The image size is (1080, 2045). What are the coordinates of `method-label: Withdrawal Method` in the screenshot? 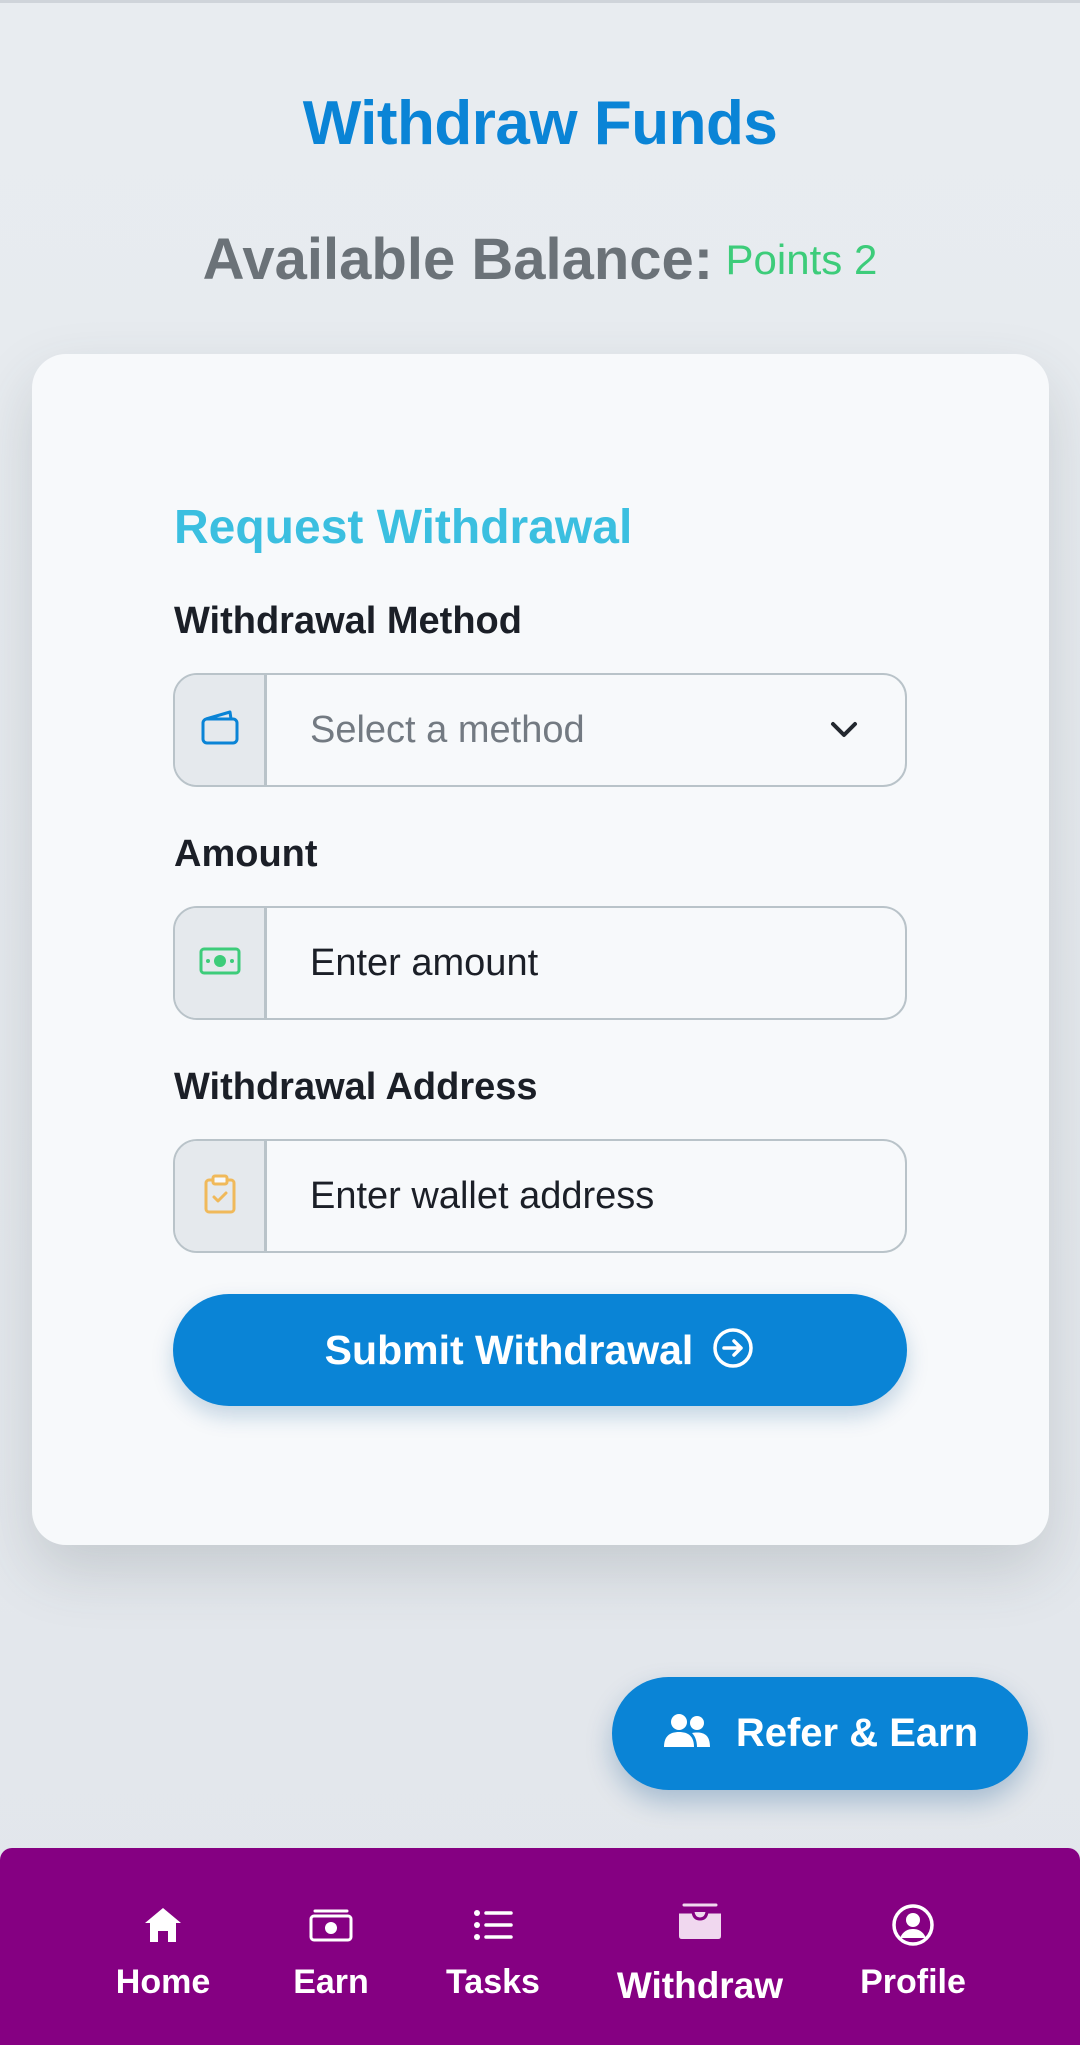 It's located at (348, 621).